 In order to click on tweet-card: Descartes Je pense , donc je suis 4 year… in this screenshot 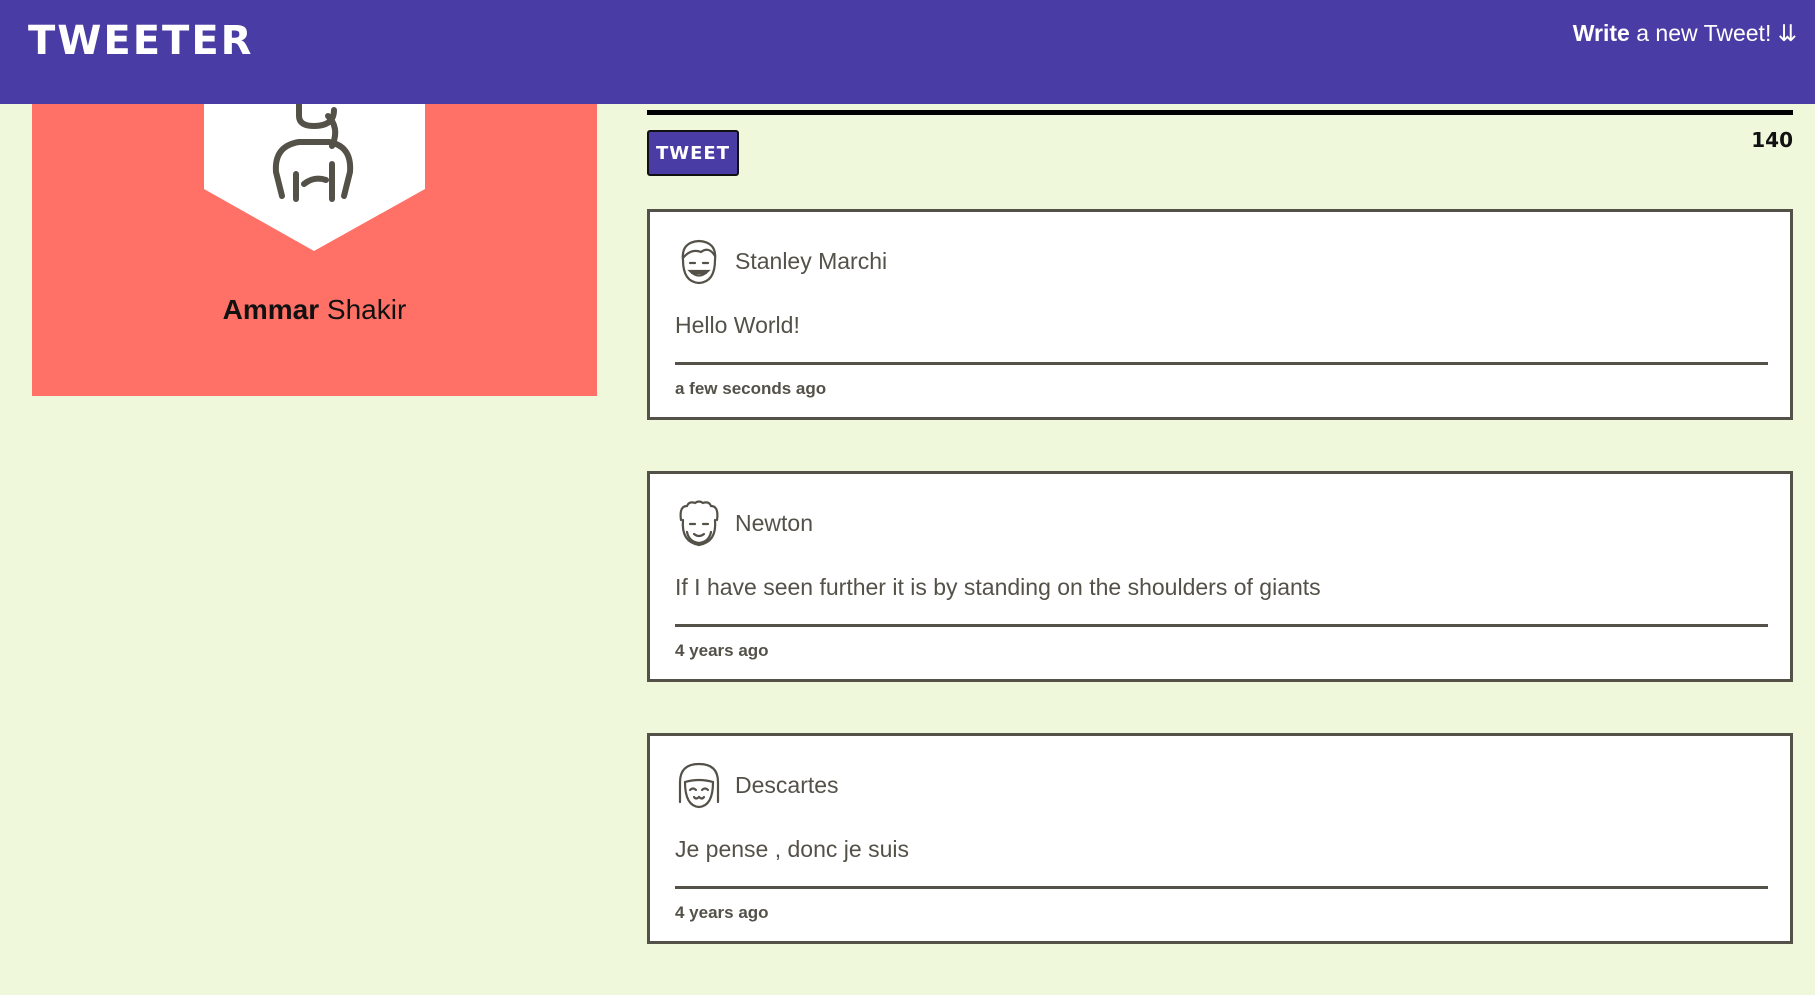, I will do `click(1220, 838)`.